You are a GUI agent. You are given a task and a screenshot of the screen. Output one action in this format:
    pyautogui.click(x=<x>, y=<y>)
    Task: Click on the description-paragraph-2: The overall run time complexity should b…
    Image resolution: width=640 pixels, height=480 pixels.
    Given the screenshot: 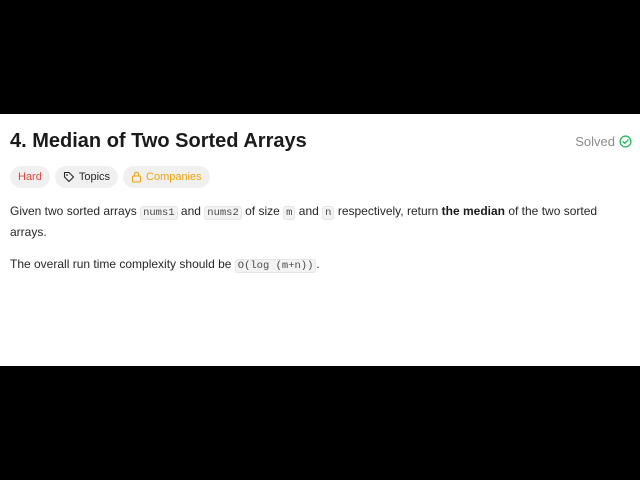 What is the action you would take?
    pyautogui.click(x=315, y=265)
    